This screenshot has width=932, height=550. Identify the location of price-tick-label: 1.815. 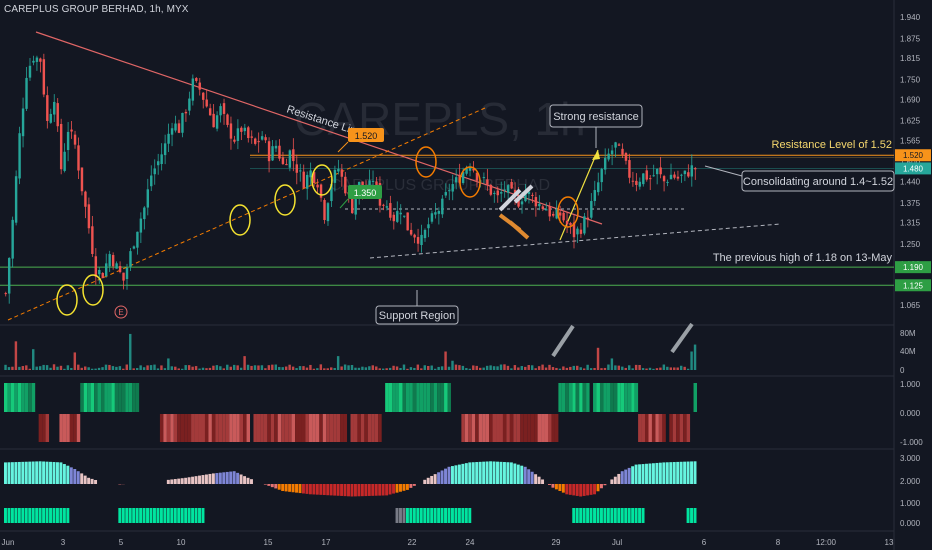
(910, 58).